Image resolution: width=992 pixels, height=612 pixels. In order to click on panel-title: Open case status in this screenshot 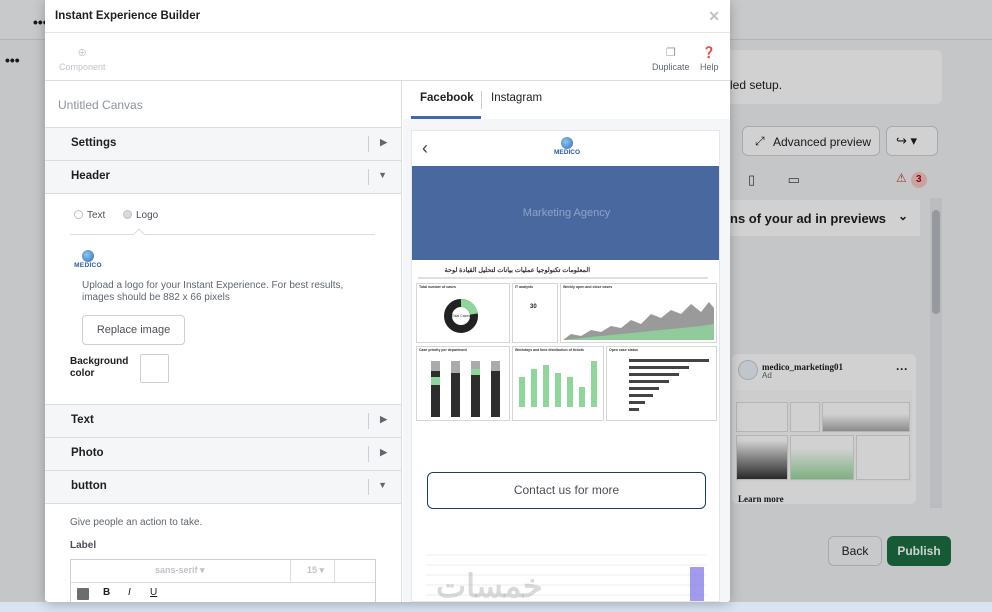, I will do `click(623, 350)`.